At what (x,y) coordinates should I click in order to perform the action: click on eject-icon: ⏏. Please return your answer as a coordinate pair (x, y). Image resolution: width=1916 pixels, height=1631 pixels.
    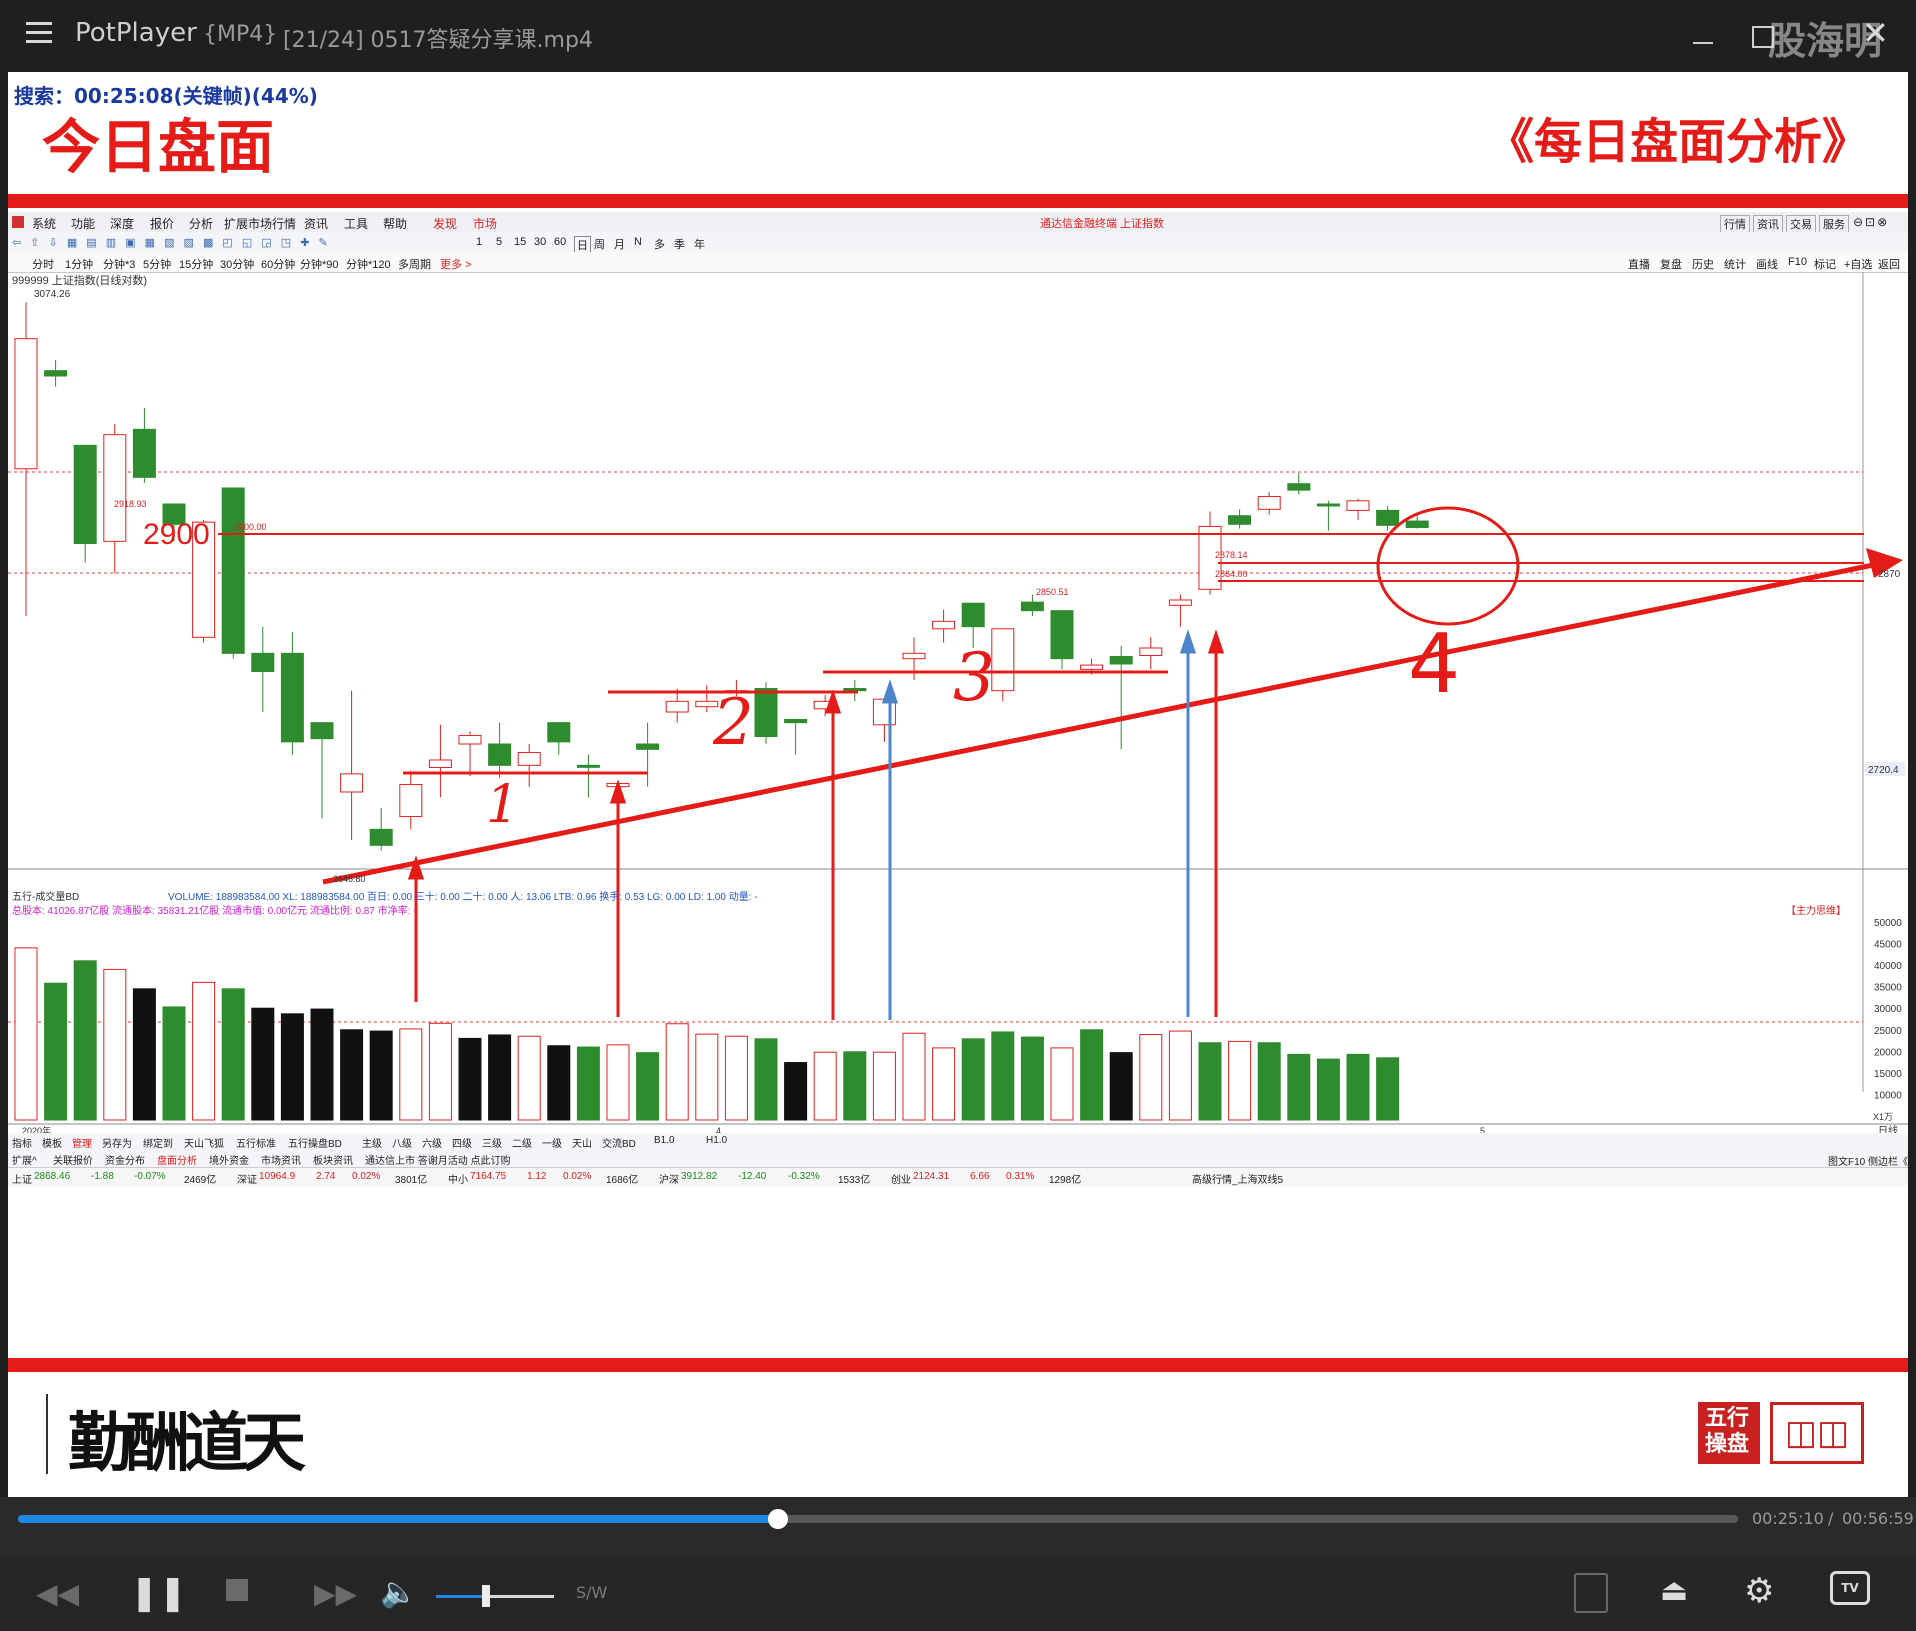
    Looking at the image, I should click on (1674, 1590).